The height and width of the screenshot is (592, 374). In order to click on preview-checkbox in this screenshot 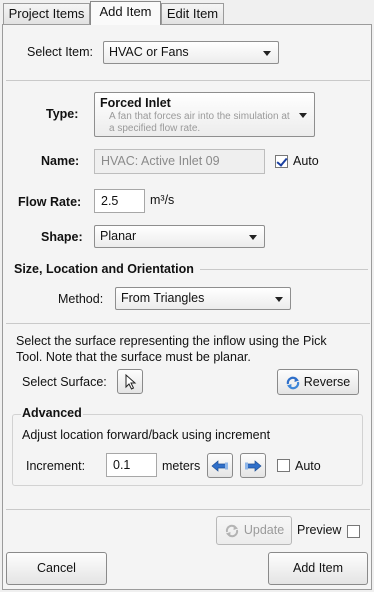, I will do `click(353, 531)`.